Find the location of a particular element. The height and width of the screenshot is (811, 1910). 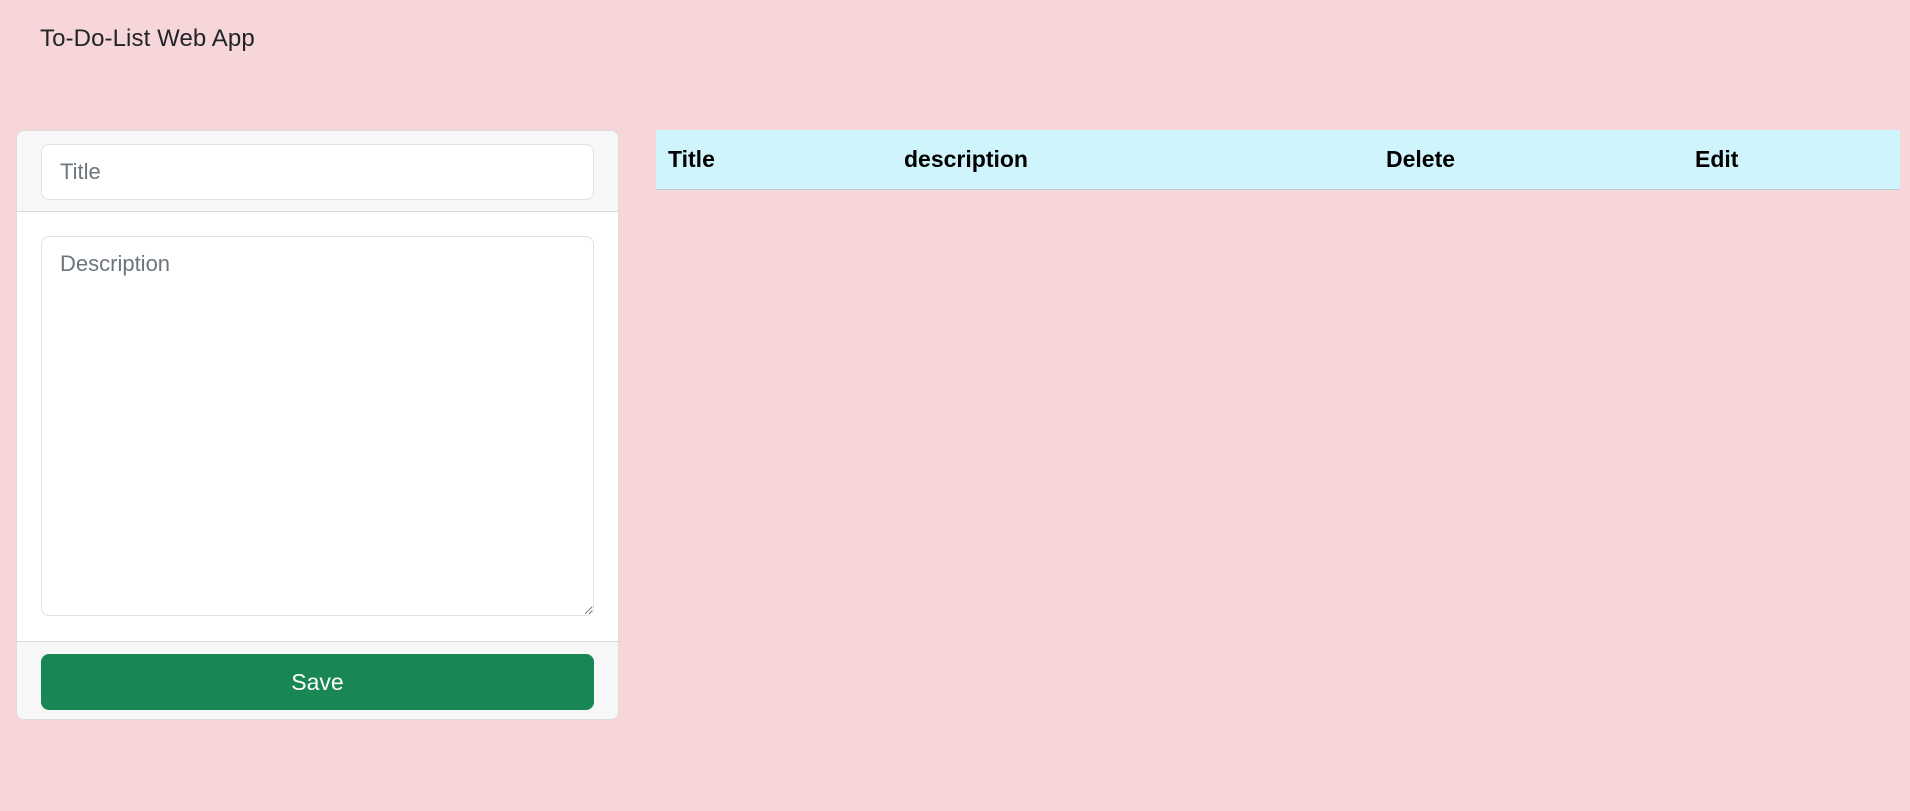

task-form-header is located at coordinates (317, 171).